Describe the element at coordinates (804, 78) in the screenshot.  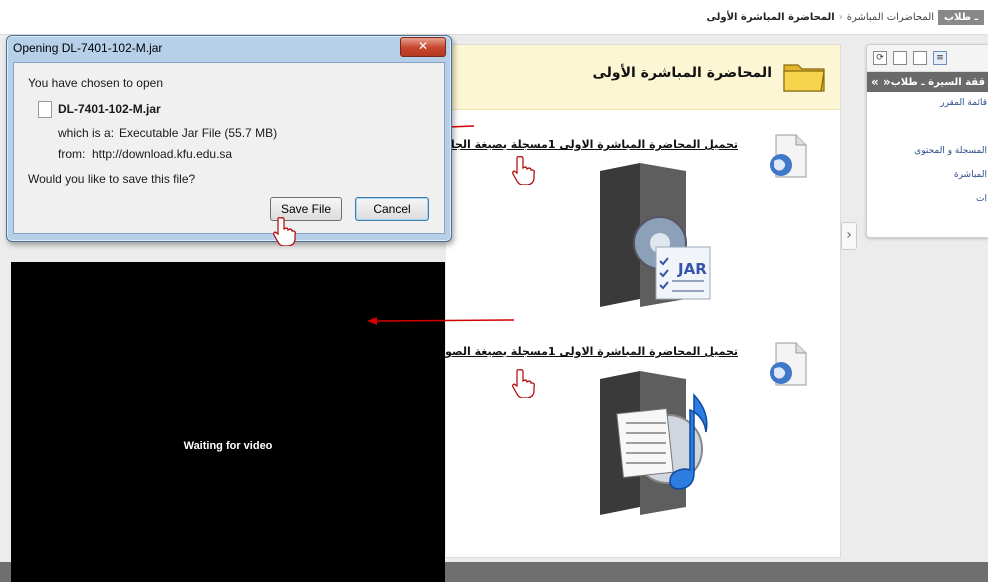
I see `folder-icon` at that location.